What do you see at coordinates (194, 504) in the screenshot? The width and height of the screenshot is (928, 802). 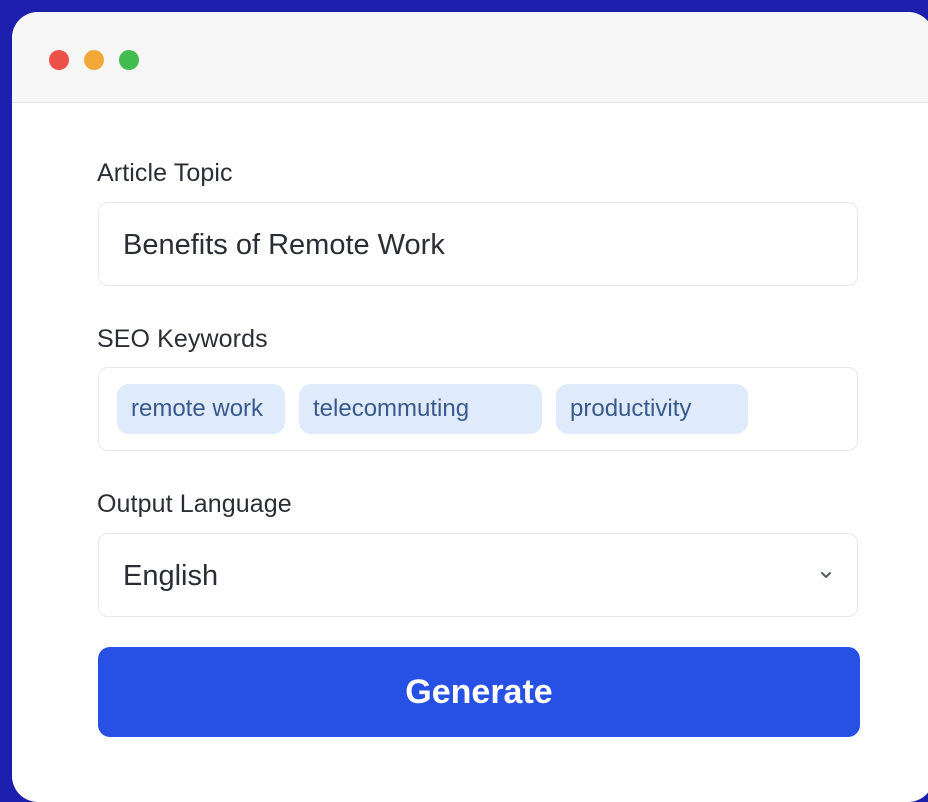 I see `output-language-label: Output Language` at bounding box center [194, 504].